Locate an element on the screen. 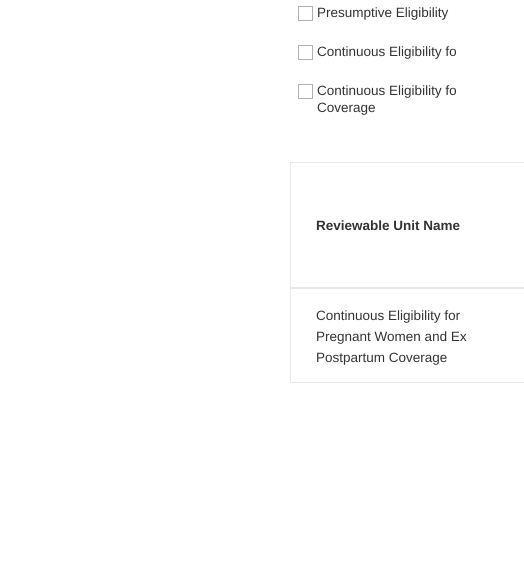  option-label: Continuous Eligibility fo Coverage is located at coordinates (387, 99).